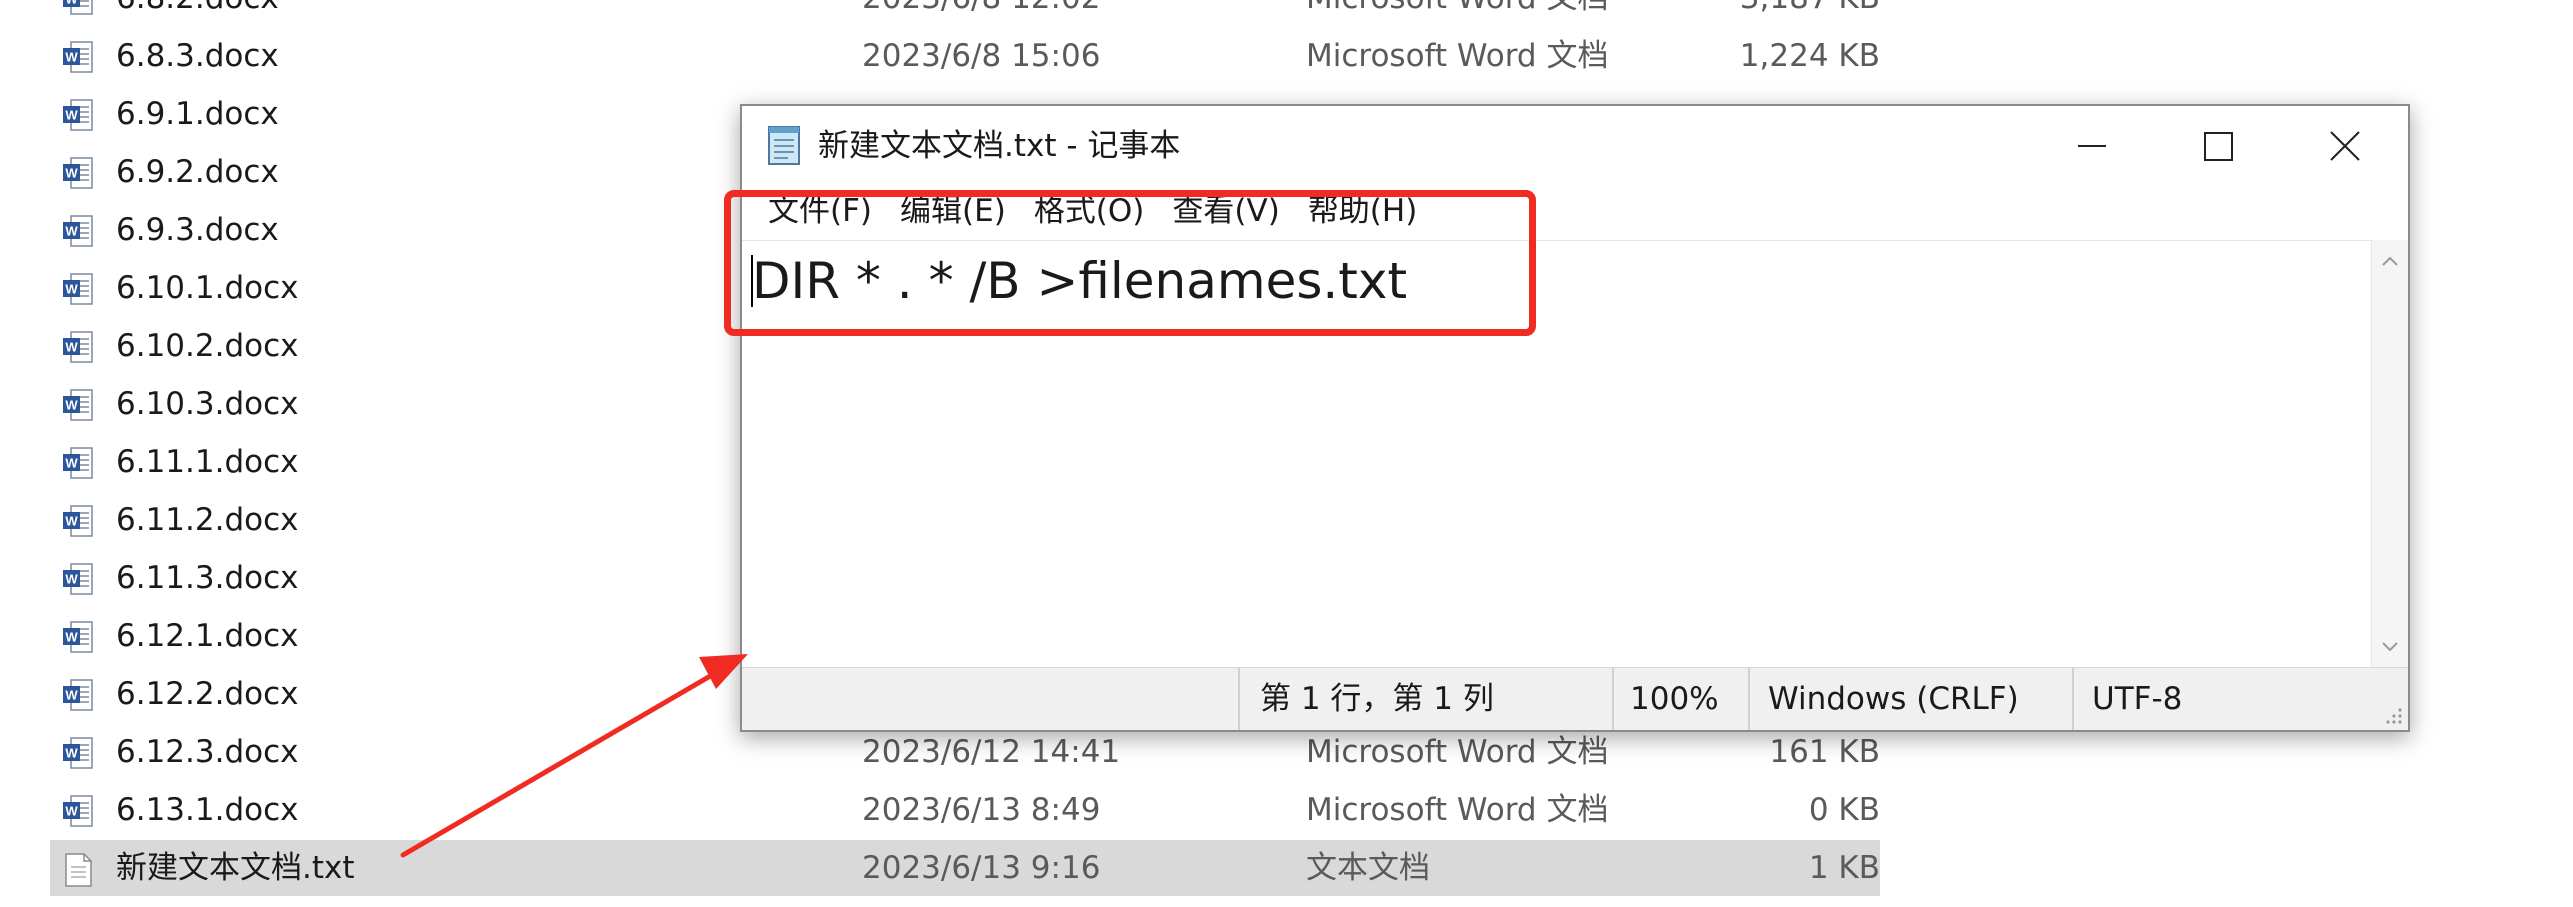 The width and height of the screenshot is (2573, 907). I want to click on minimize-button, so click(2087, 146).